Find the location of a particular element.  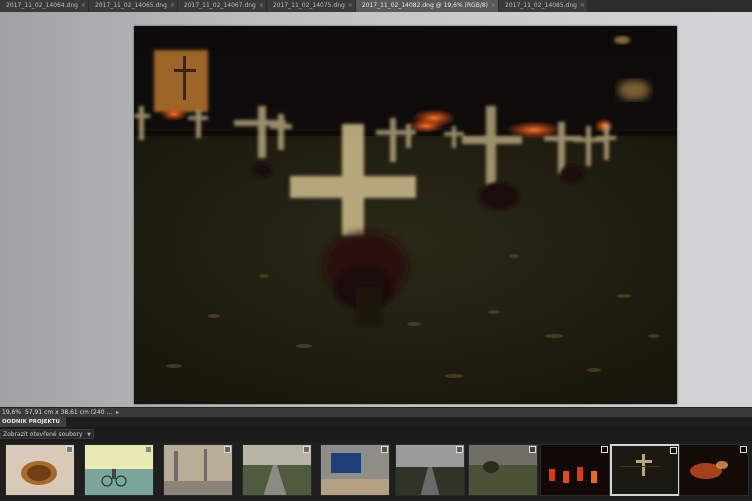

tab-14075: 2017_11_02_14075.dng × is located at coordinates (310, 6).